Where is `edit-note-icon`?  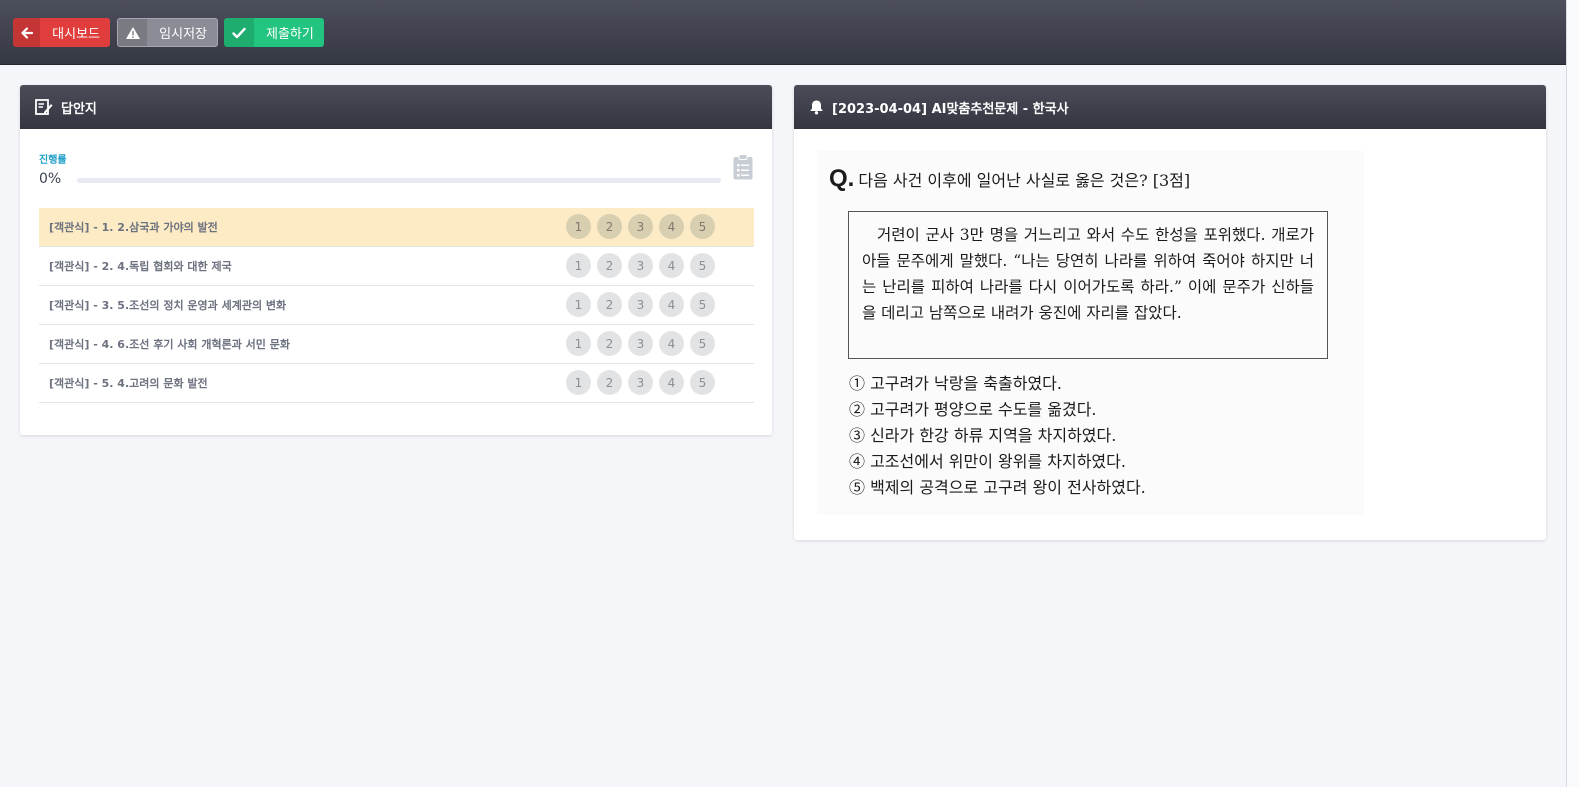
edit-note-icon is located at coordinates (44, 107).